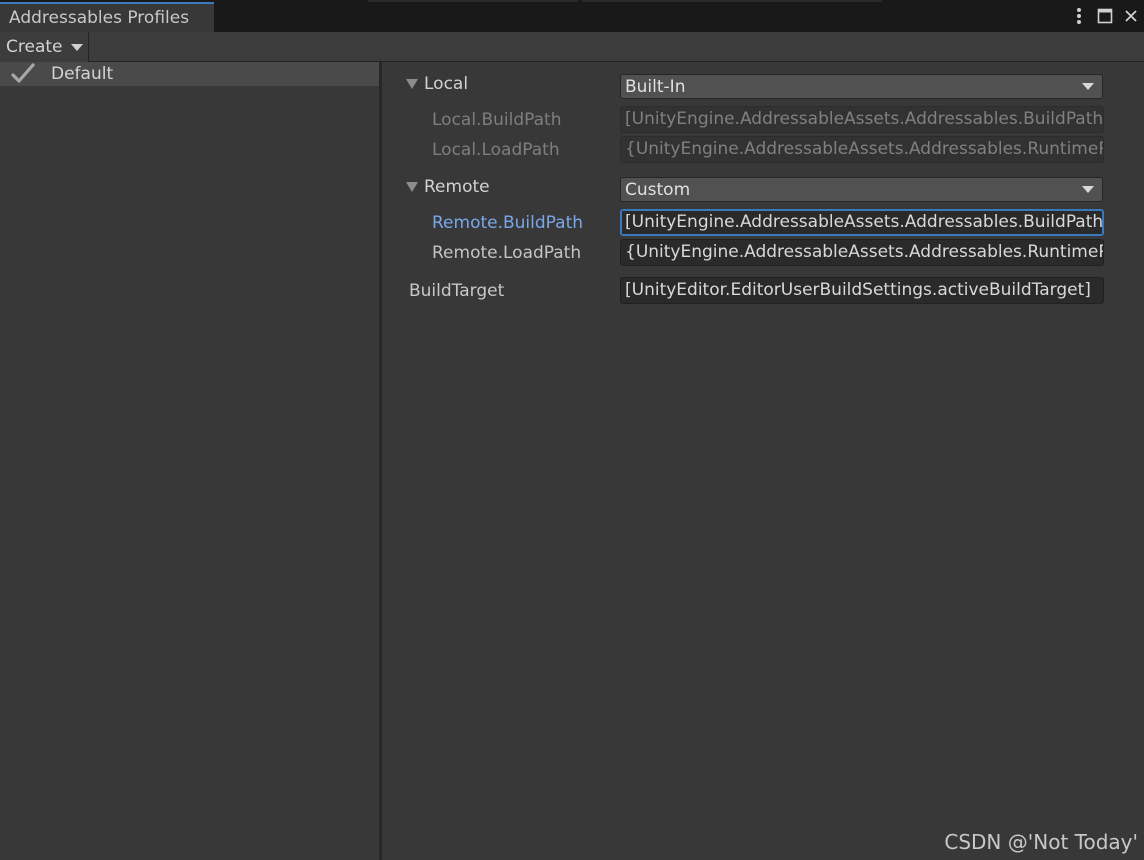  Describe the element at coordinates (507, 253) in the screenshot. I see `remote-loadpath-label: Remote.LoadPath` at that location.